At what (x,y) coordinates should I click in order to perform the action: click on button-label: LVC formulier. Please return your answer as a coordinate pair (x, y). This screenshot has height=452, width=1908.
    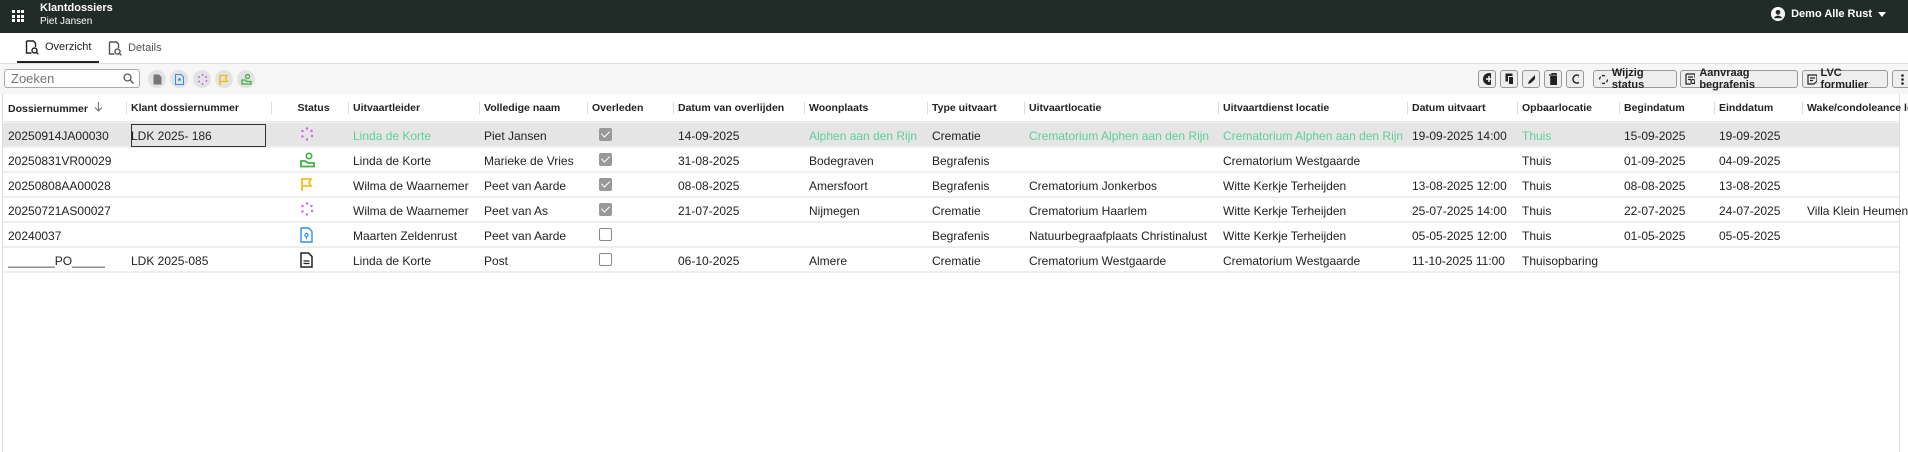
    Looking at the image, I should click on (1844, 79).